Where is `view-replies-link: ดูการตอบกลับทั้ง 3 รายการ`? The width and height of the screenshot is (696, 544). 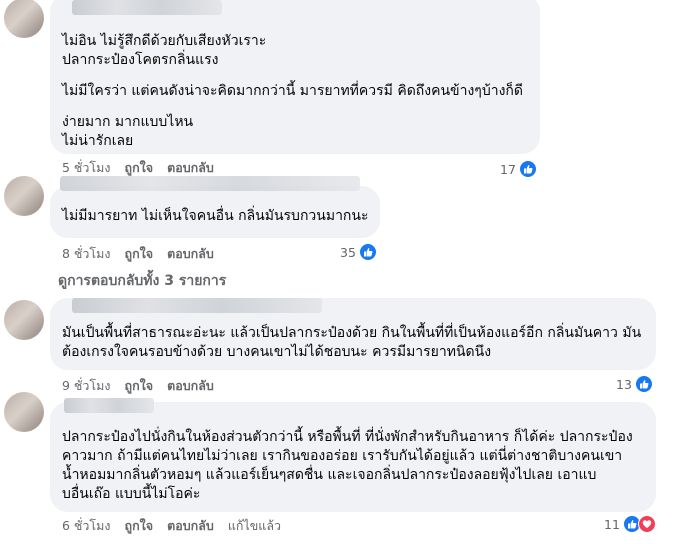 view-replies-link: ดูการตอบกลับทั้ง 3 รายการ is located at coordinates (142, 281).